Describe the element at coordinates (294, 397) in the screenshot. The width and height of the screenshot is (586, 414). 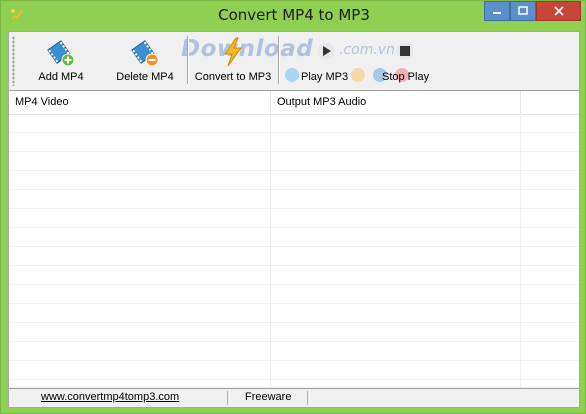
I see `status-bar: www.convertmp4tomp3.com Freeware` at that location.